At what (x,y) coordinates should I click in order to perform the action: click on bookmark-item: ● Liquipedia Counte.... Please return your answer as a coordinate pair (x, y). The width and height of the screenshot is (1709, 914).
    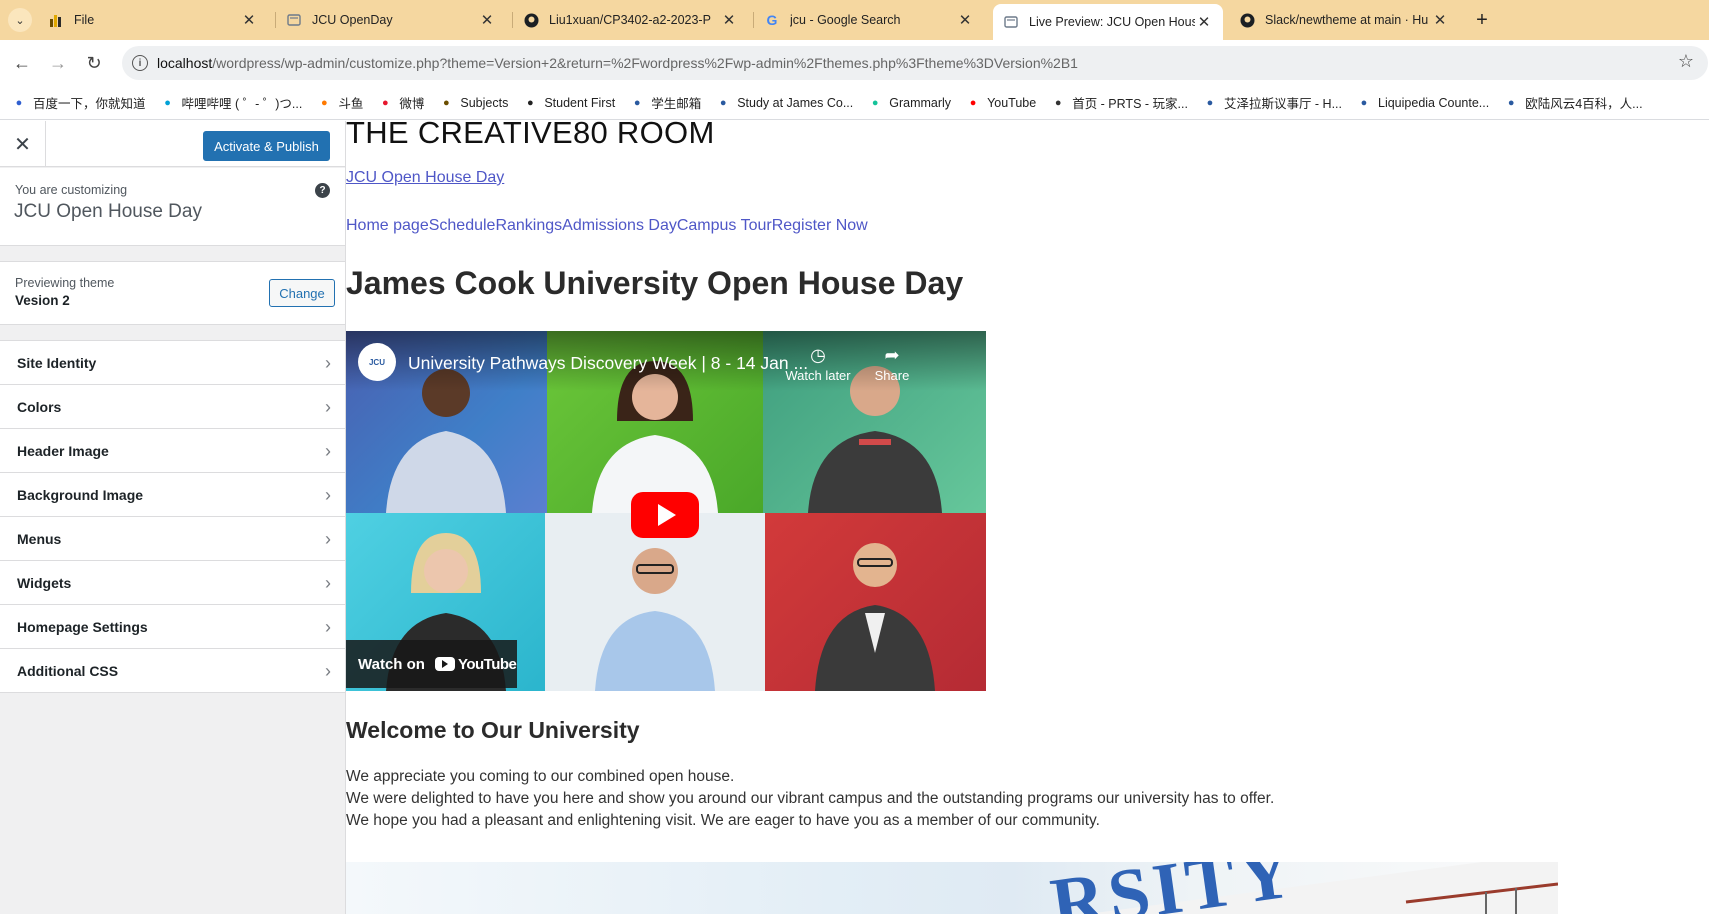
    Looking at the image, I should click on (1423, 102).